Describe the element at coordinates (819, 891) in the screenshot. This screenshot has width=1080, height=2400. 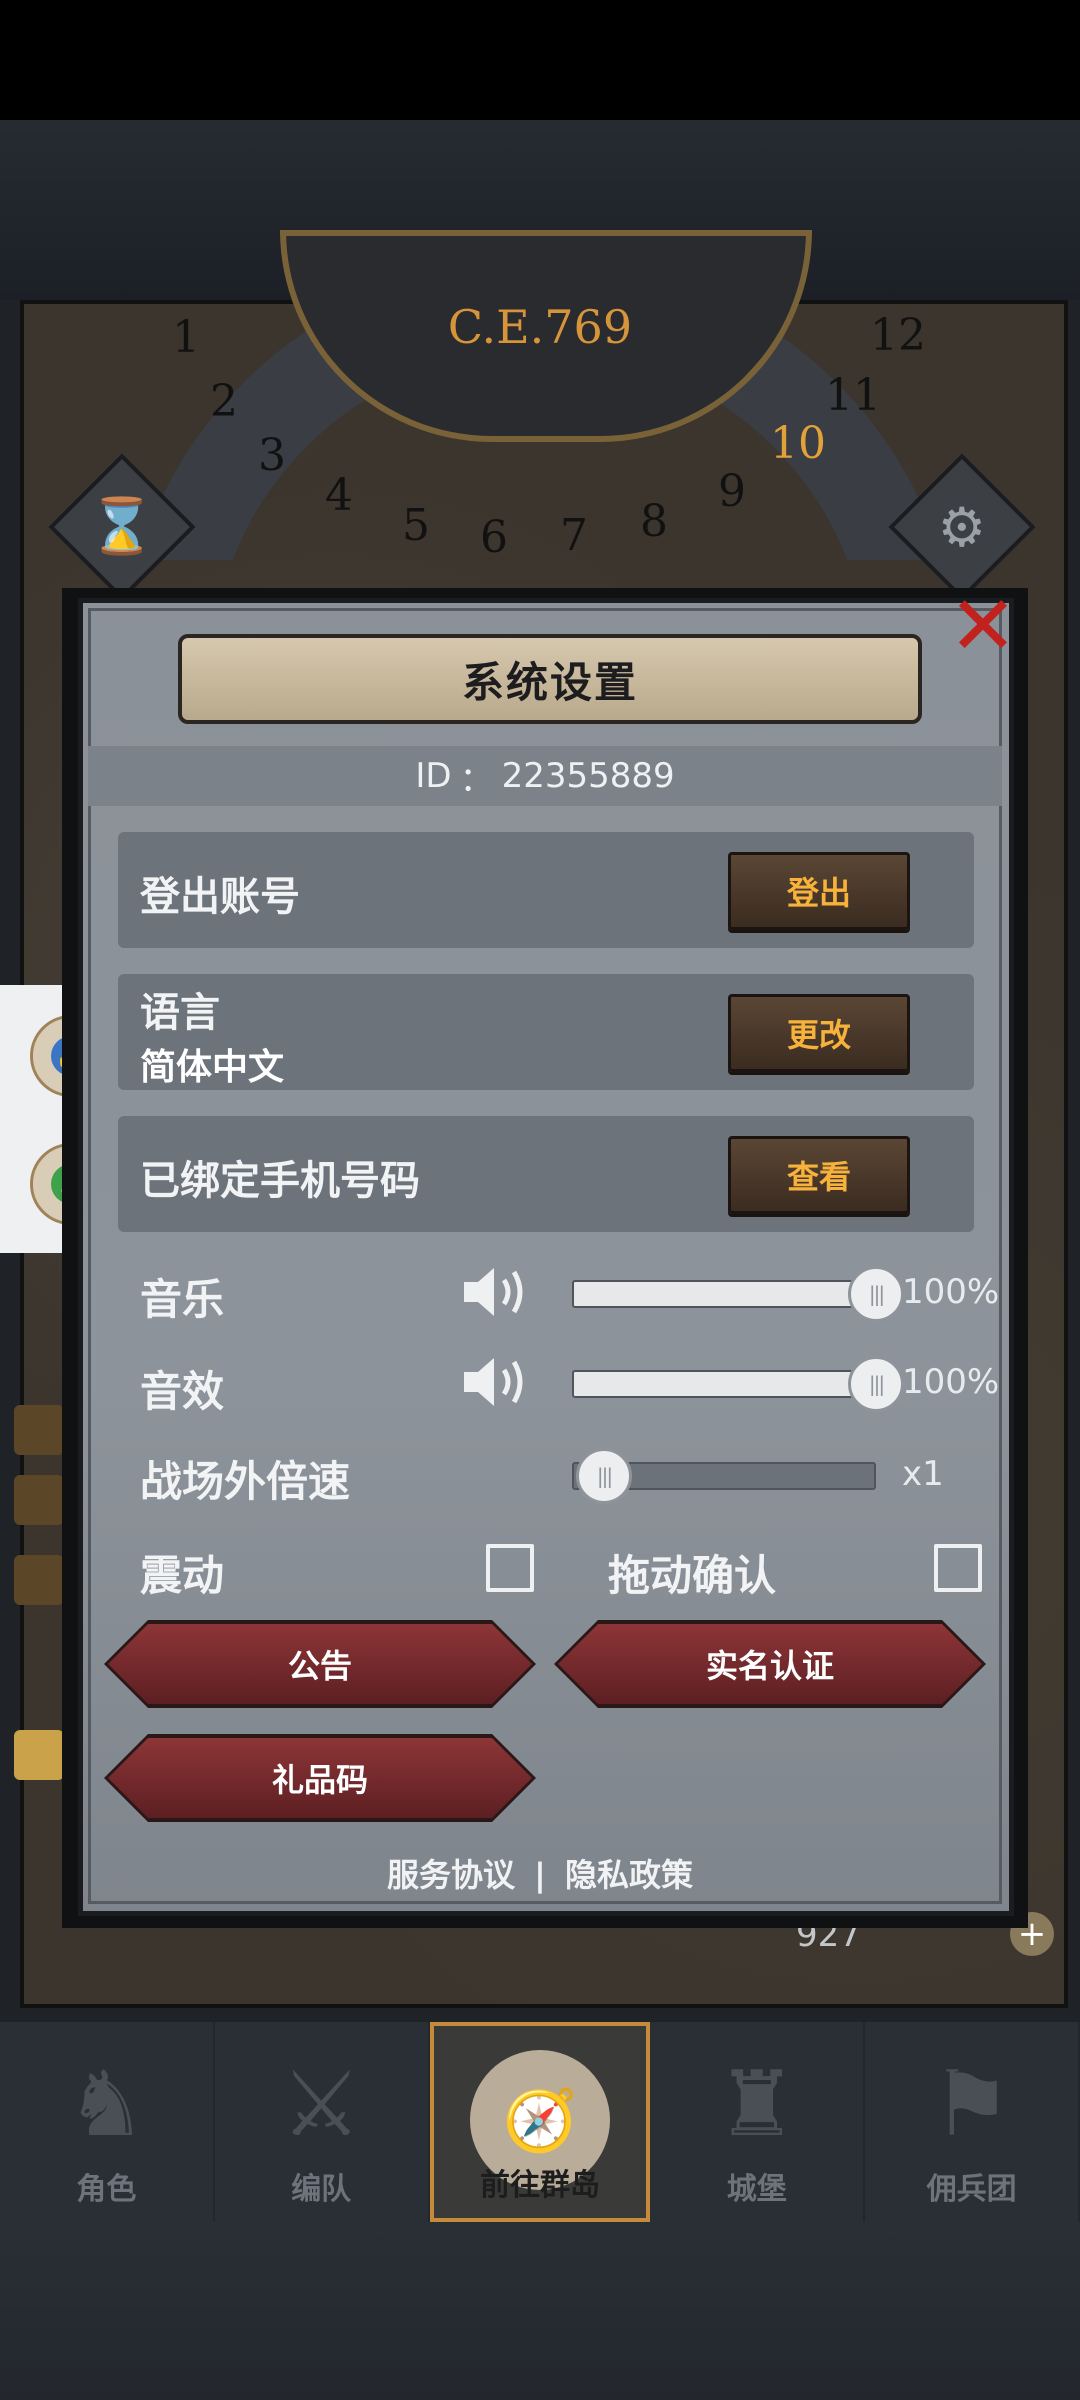
I see `logout-button: 登出` at that location.